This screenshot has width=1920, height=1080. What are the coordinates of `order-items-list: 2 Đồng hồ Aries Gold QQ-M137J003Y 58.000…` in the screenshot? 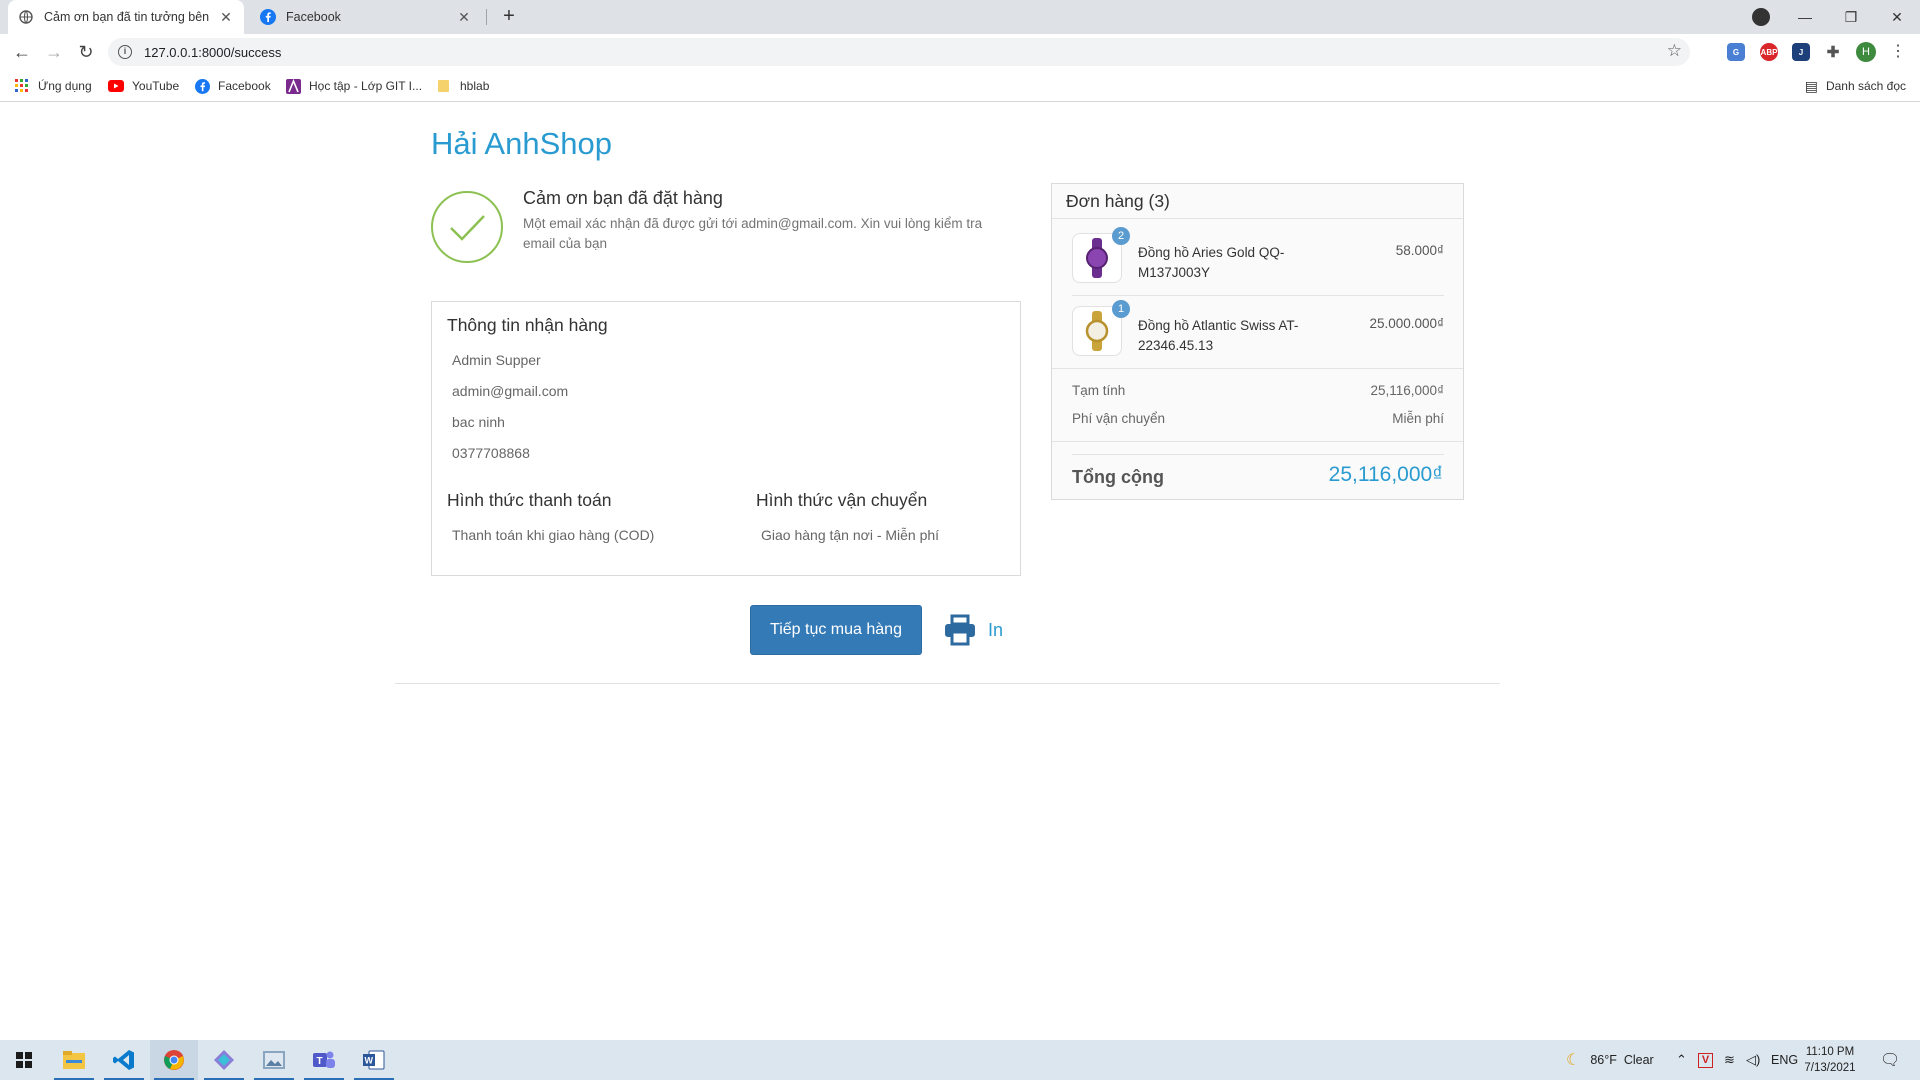 It's located at (1257, 294).